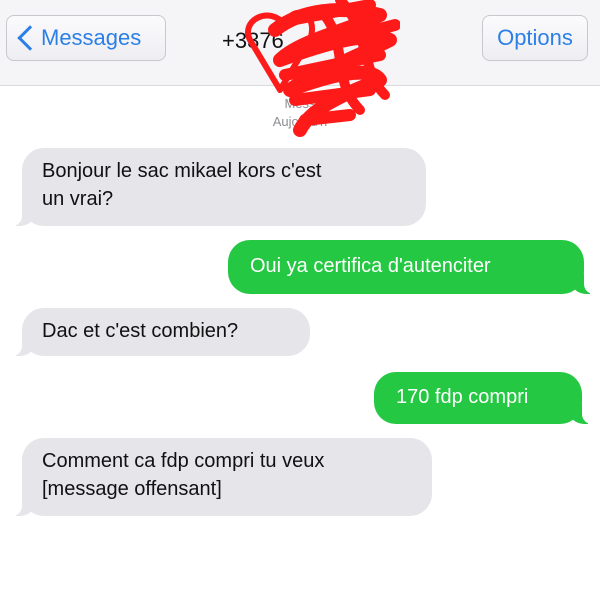 Image resolution: width=600 pixels, height=600 pixels. Describe the element at coordinates (300, 121) in the screenshot. I see `timestamp-date: Aujourd'h` at that location.